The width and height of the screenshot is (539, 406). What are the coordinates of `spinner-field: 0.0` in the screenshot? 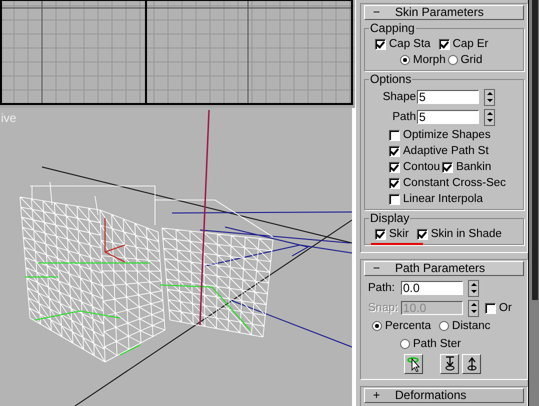 It's located at (432, 288).